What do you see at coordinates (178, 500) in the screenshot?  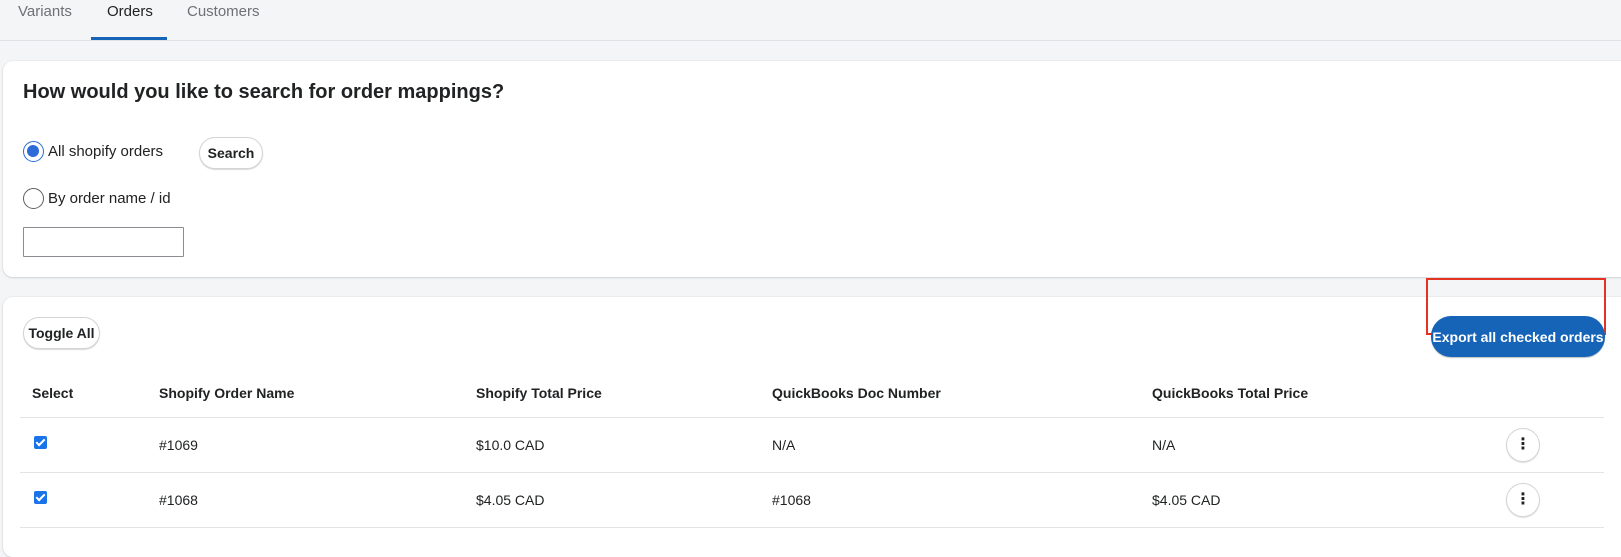 I see `order-name-cell: #1068` at bounding box center [178, 500].